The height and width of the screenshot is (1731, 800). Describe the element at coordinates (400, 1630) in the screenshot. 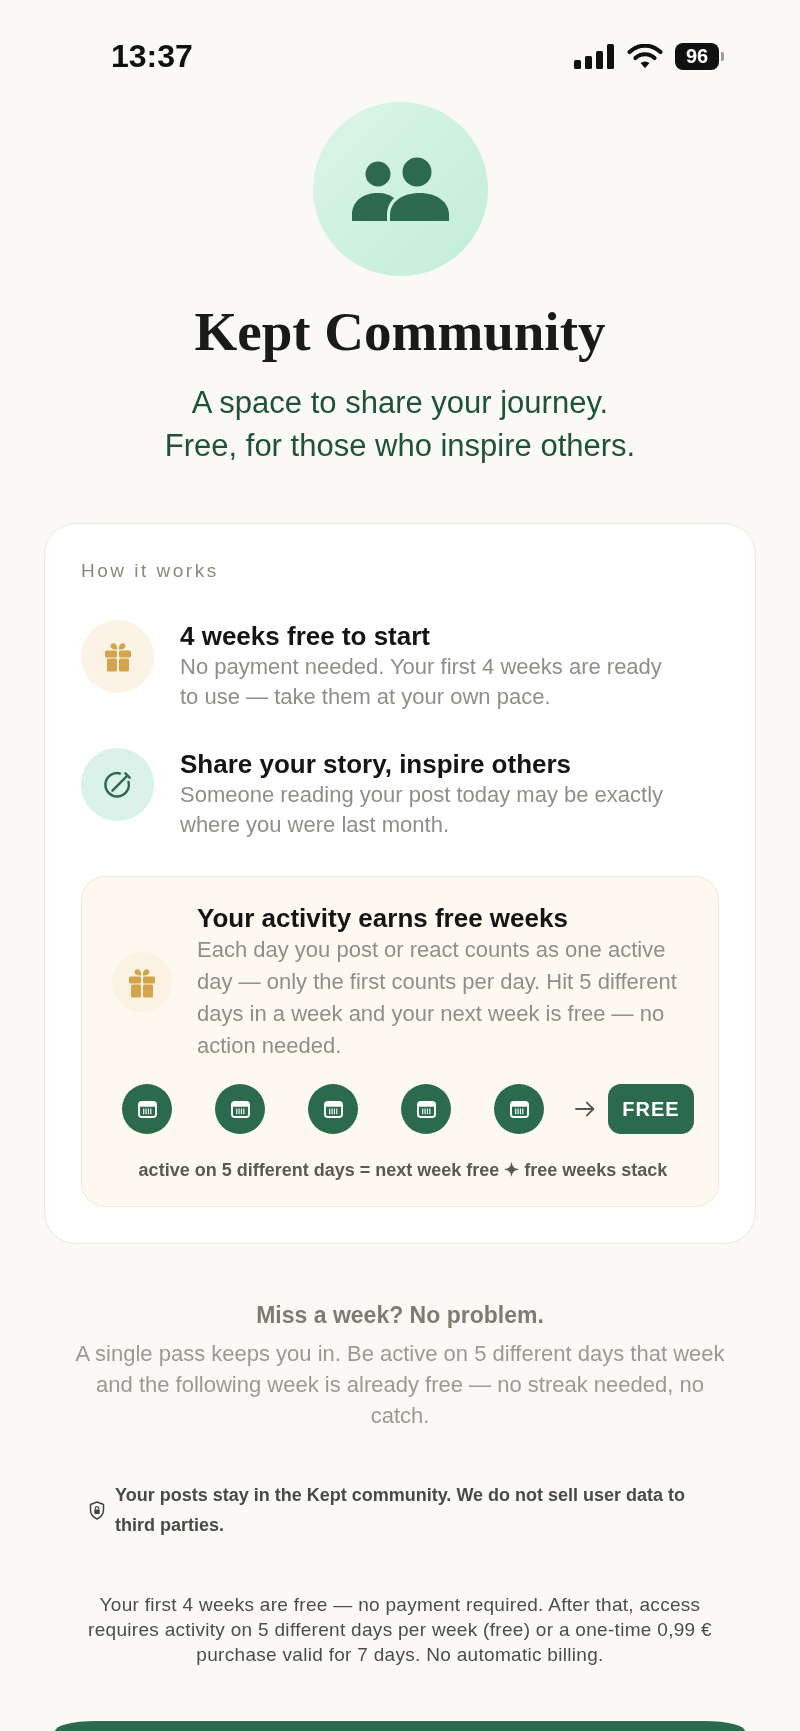

I see `legal-text: Your first 4 weeks are free — no payment required. After that, access requires activity on 5 different days per week (free) or a one-time 0,99 € purchase valid for 7 days. No automatic billing.` at that location.